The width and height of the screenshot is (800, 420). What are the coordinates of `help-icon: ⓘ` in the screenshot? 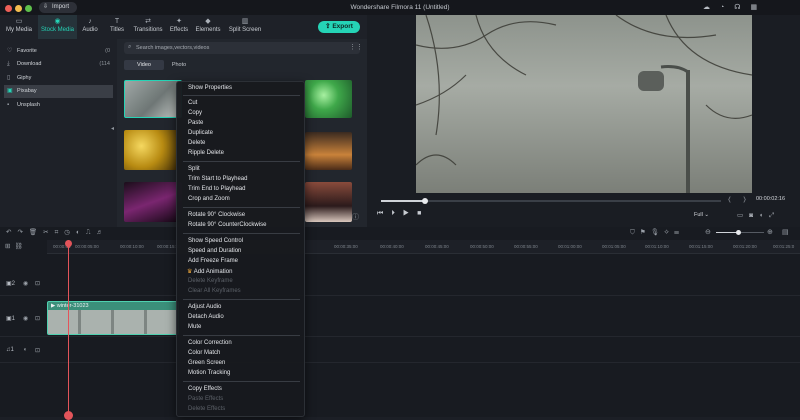 It's located at (355, 217).